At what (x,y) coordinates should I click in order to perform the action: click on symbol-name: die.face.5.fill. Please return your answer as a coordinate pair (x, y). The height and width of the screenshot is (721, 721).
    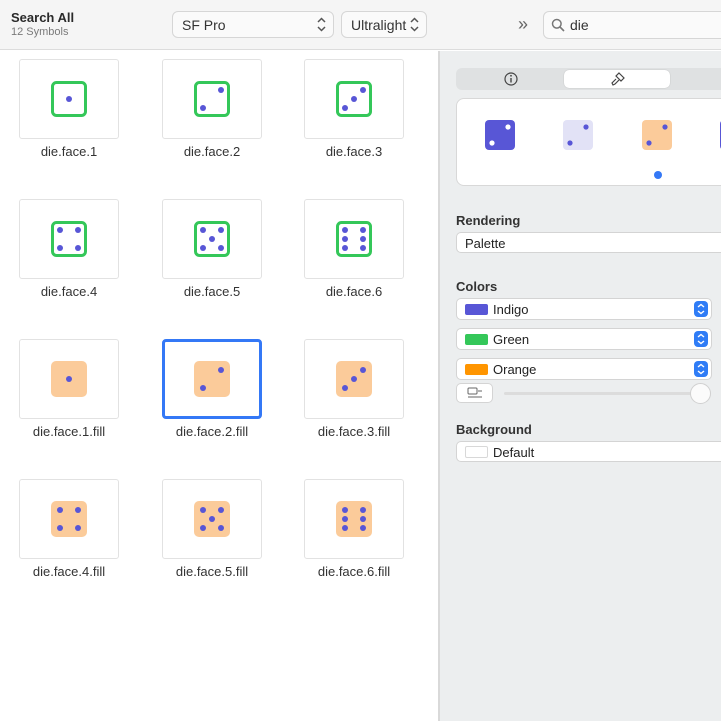
    Looking at the image, I should click on (212, 571).